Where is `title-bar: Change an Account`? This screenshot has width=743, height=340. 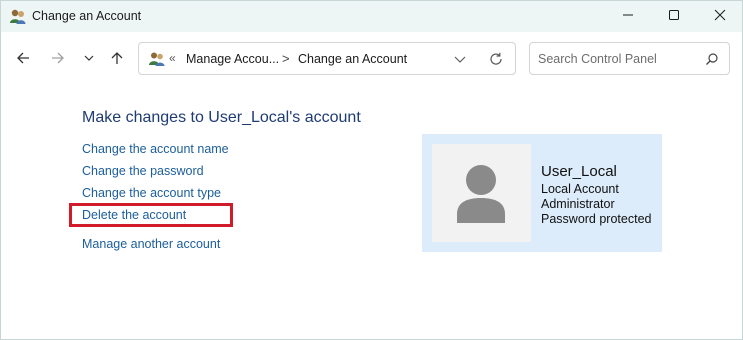
title-bar: Change an Account is located at coordinates (371, 16).